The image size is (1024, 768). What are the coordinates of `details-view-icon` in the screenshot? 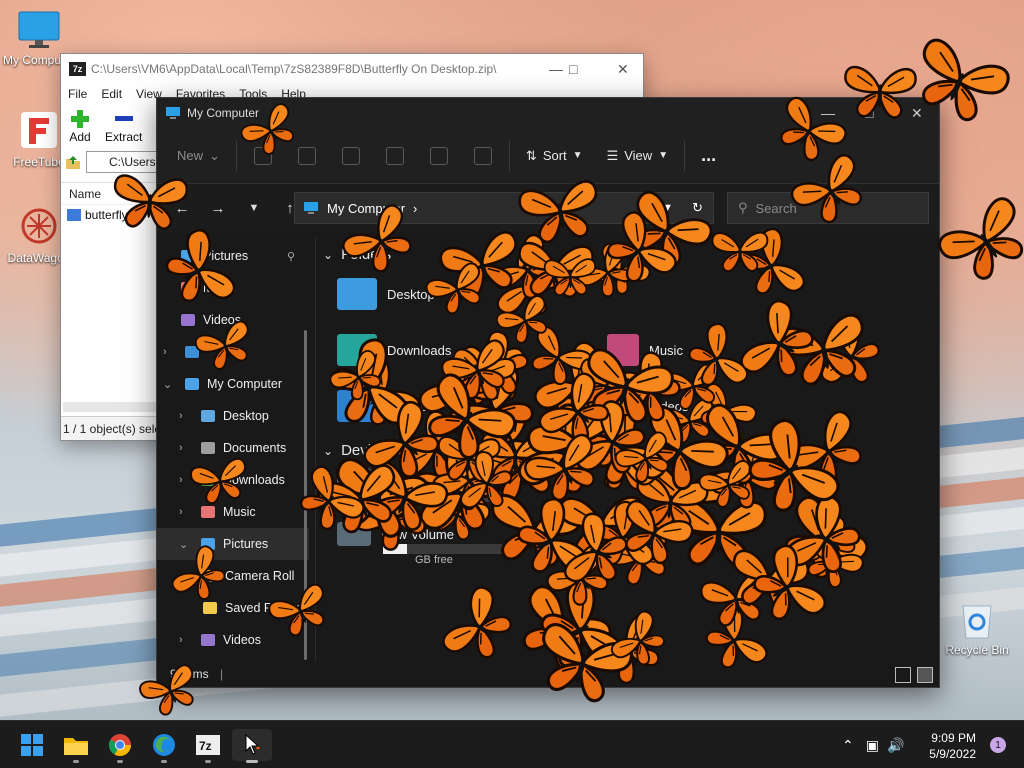 It's located at (903, 675).